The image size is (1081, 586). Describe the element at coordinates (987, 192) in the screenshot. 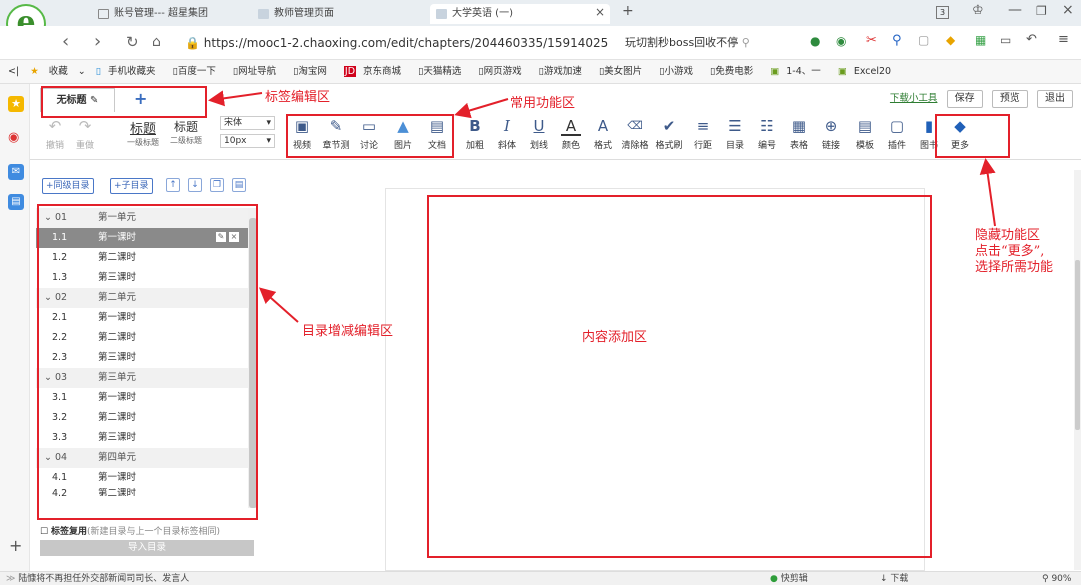

I see `arrow-hidden-tools` at that location.